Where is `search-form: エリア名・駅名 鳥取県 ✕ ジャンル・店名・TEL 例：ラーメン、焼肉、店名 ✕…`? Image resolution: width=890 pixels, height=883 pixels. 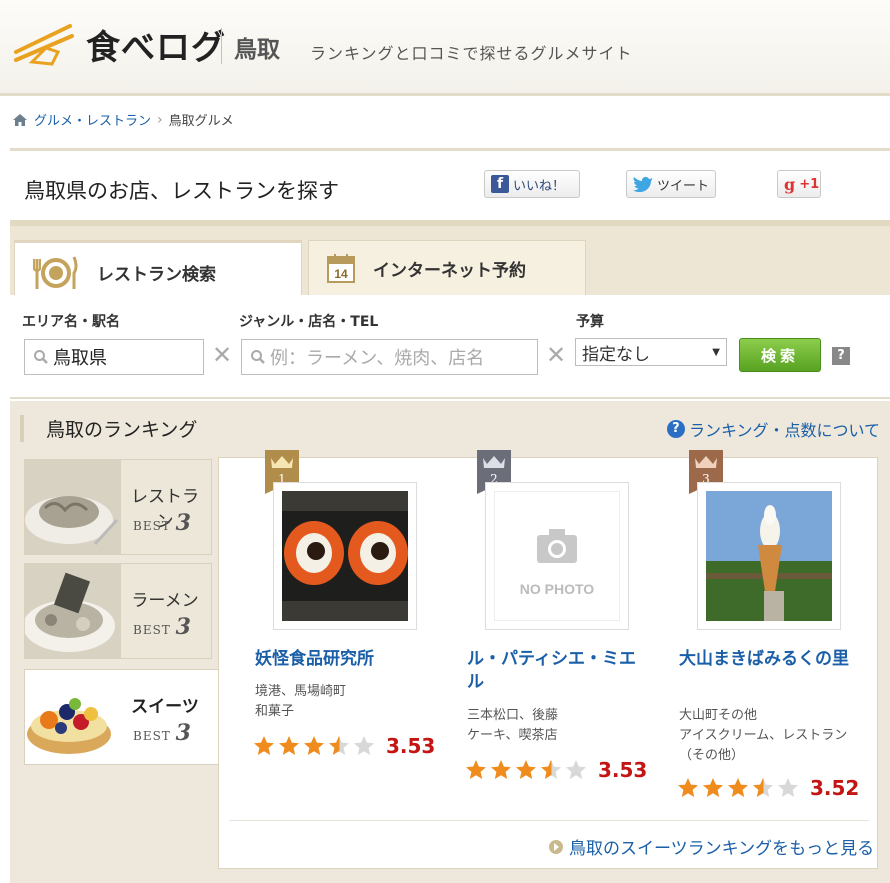 search-form: エリア名・駅名 鳥取県 ✕ ジャンル・店名・TEL 例：ラーメン、焼肉、店名 ✕… is located at coordinates (450, 347).